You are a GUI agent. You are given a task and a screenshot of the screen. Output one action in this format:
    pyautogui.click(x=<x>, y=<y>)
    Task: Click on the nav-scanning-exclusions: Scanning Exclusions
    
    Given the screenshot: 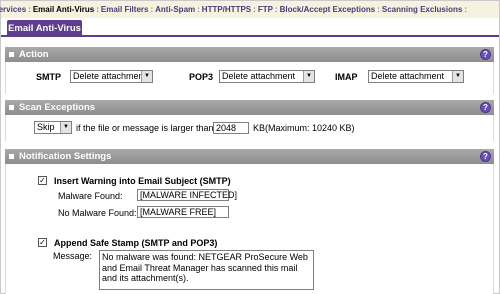 What is the action you would take?
    pyautogui.click(x=422, y=9)
    